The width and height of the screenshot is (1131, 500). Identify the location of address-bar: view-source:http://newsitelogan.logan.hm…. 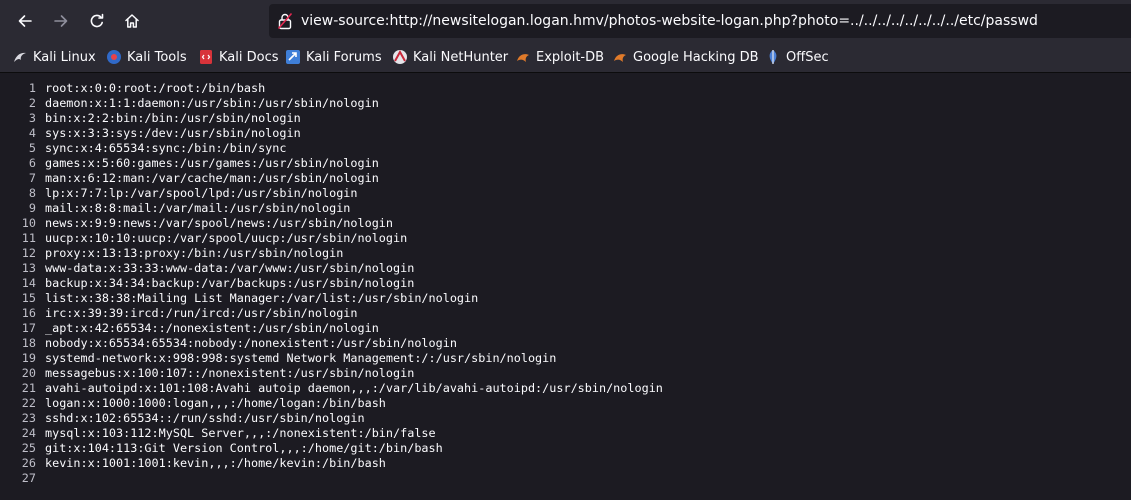
(700, 21).